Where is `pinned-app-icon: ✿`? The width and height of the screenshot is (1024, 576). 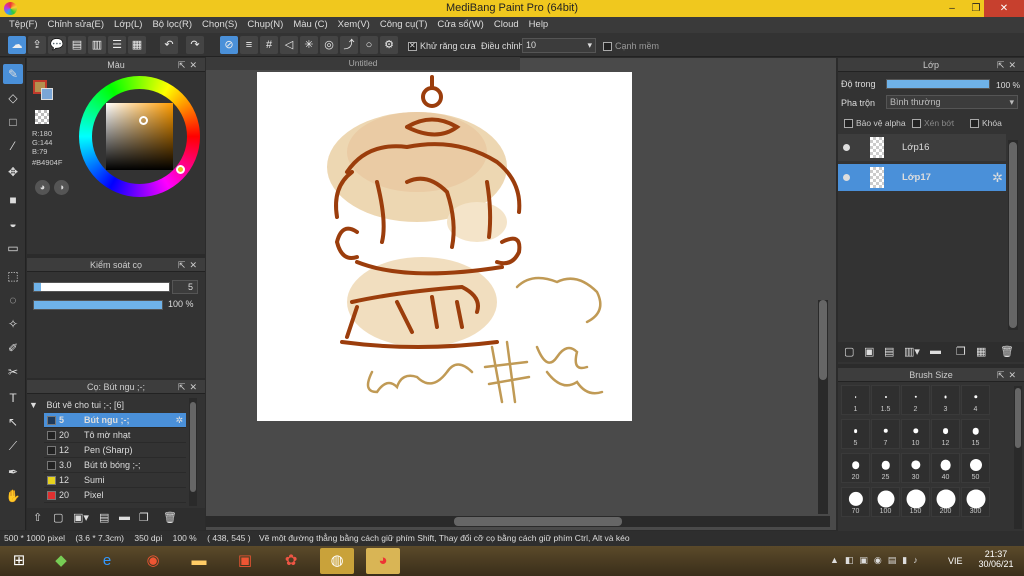 pinned-app-icon: ✿ is located at coordinates (291, 561).